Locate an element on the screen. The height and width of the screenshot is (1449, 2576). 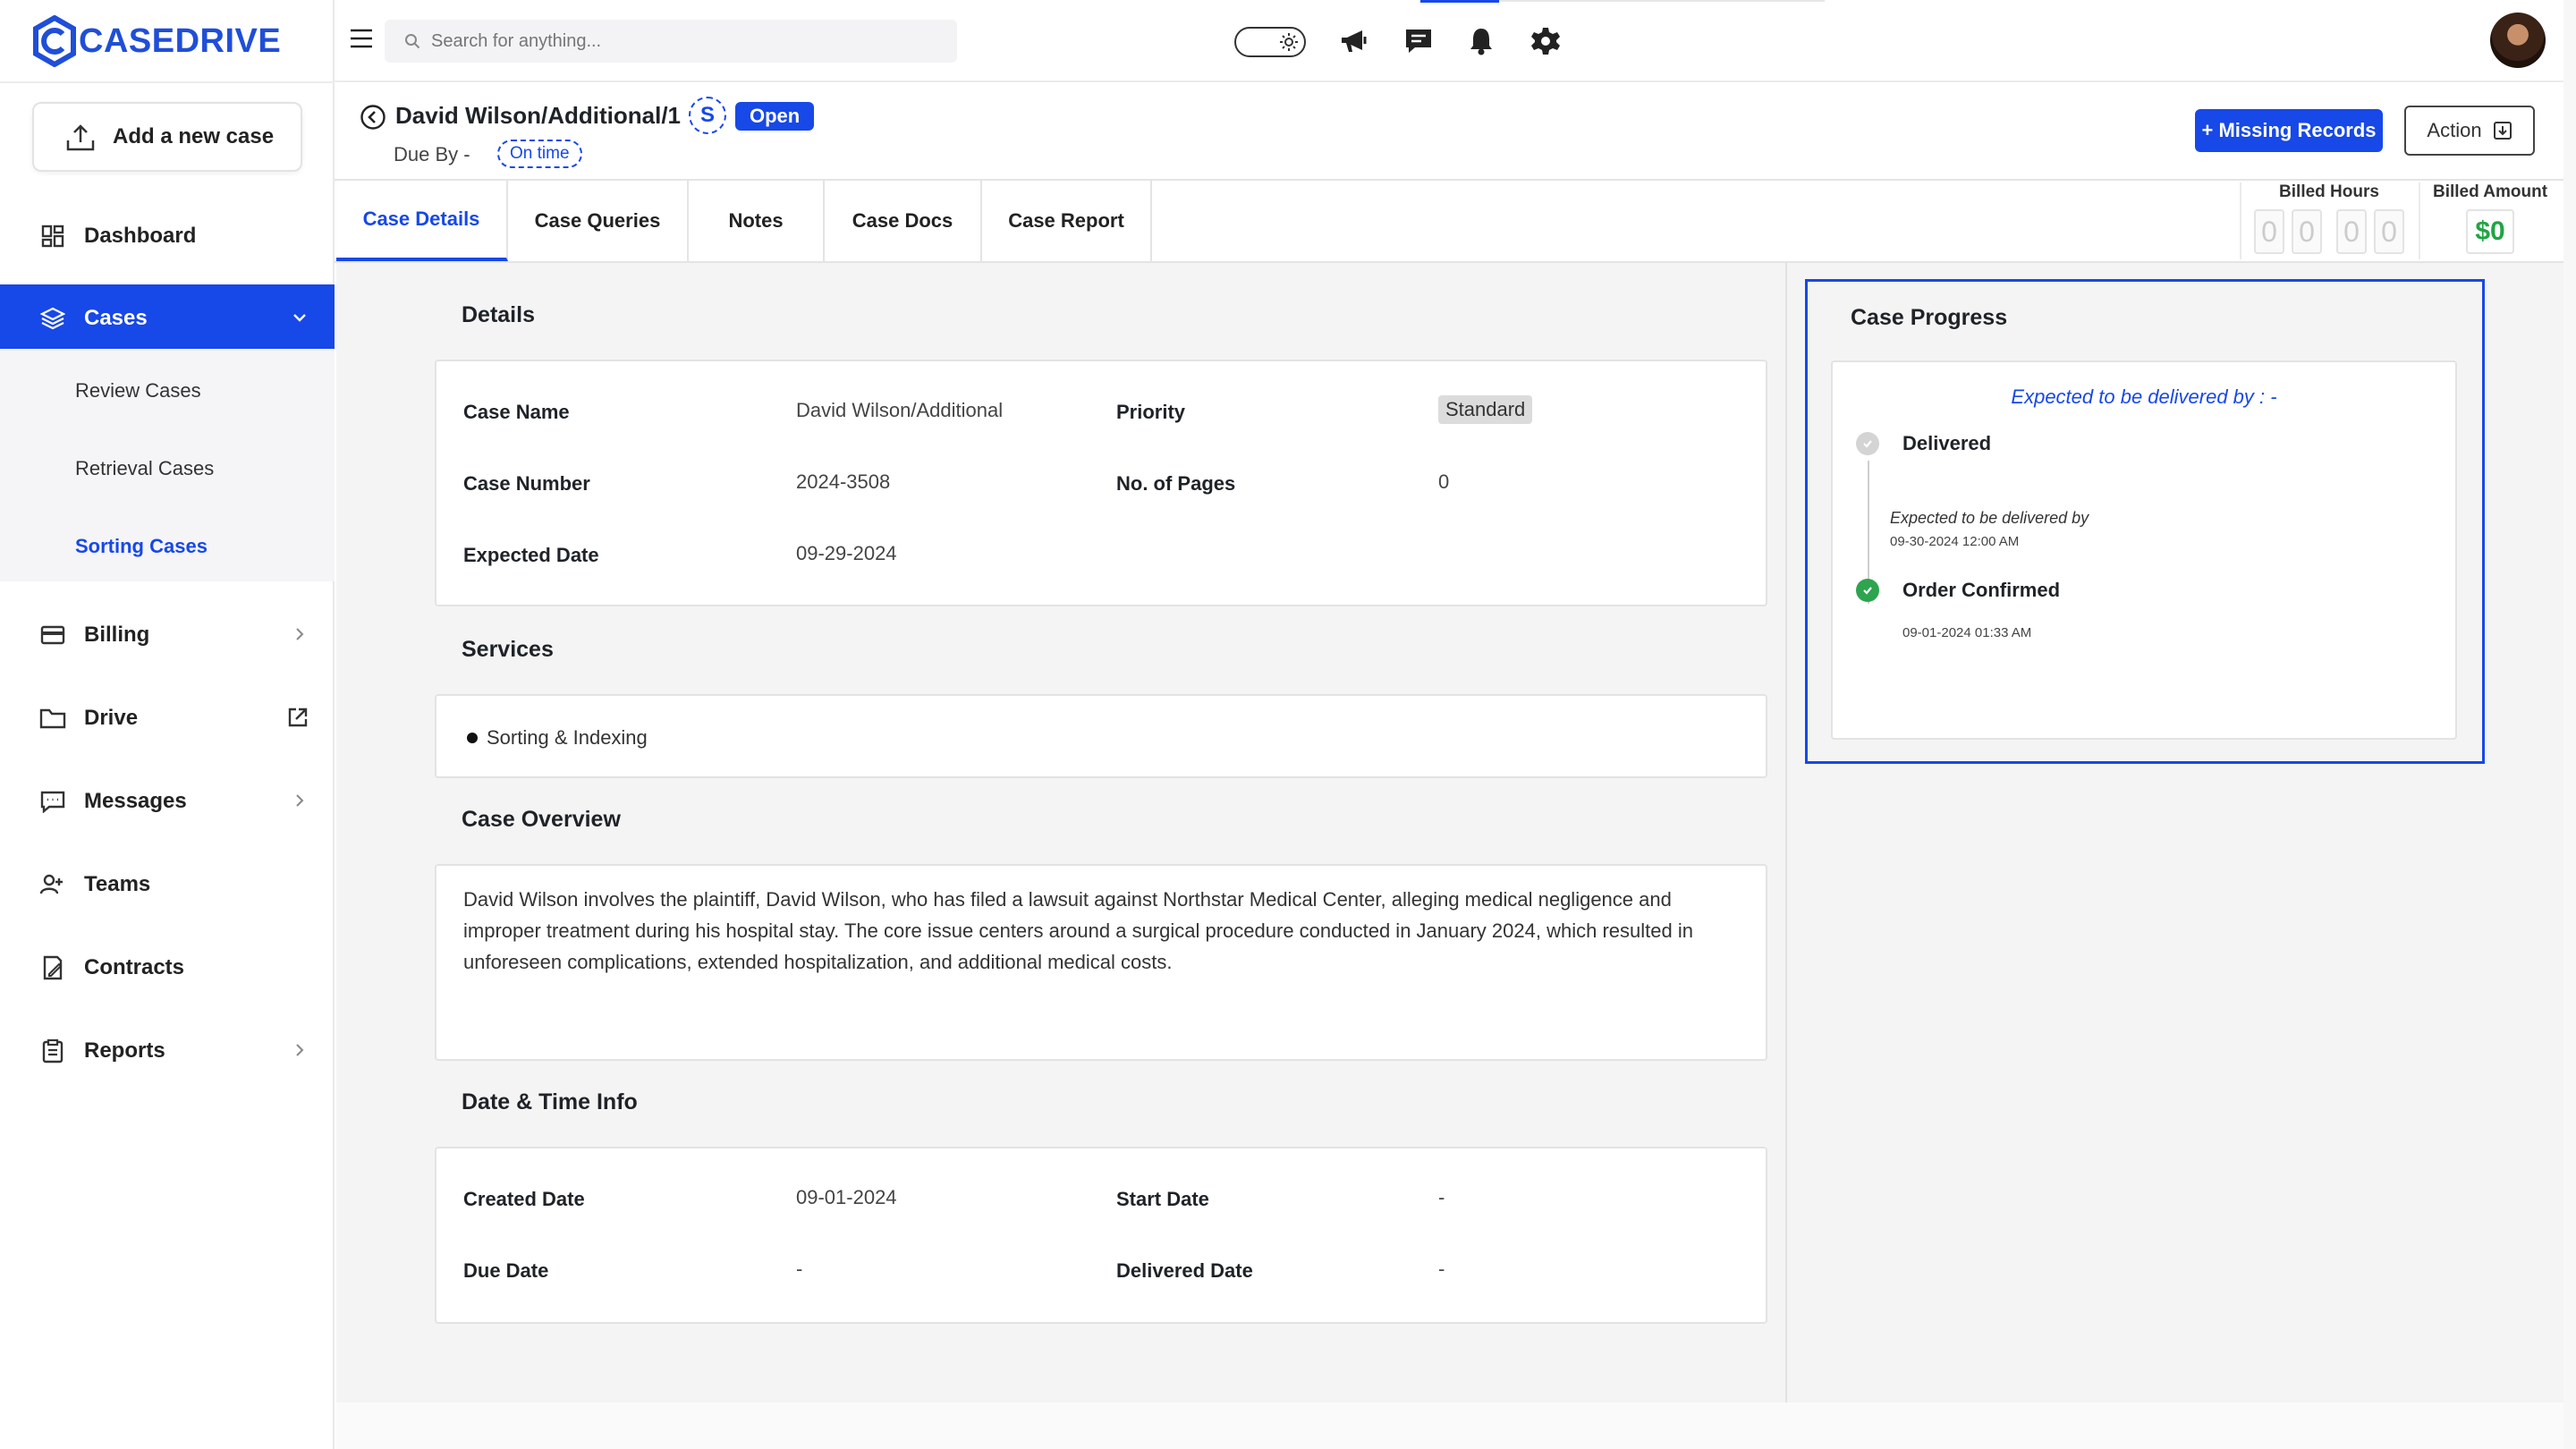
brand-name: CASEDRIVE is located at coordinates (180, 40).